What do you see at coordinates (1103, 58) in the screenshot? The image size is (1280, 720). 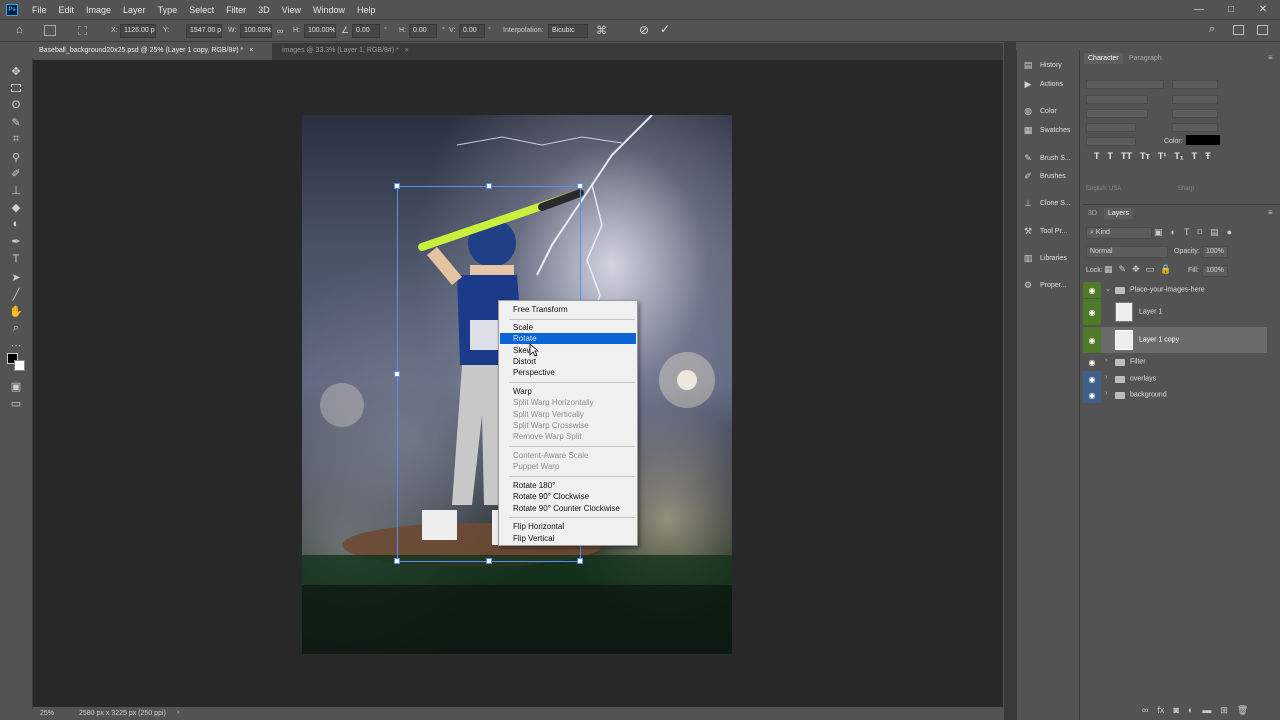 I see `tab-character: Character` at bounding box center [1103, 58].